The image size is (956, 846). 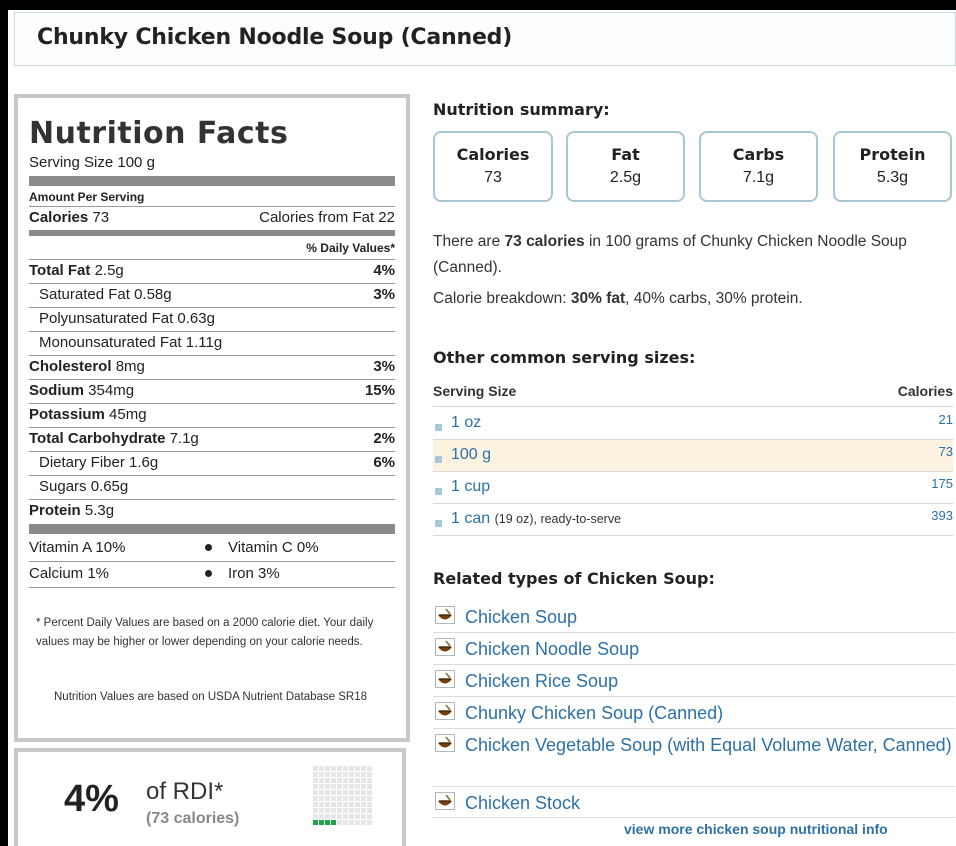 I want to click on related-item: Chicken Noodle Soup, so click(x=694, y=649).